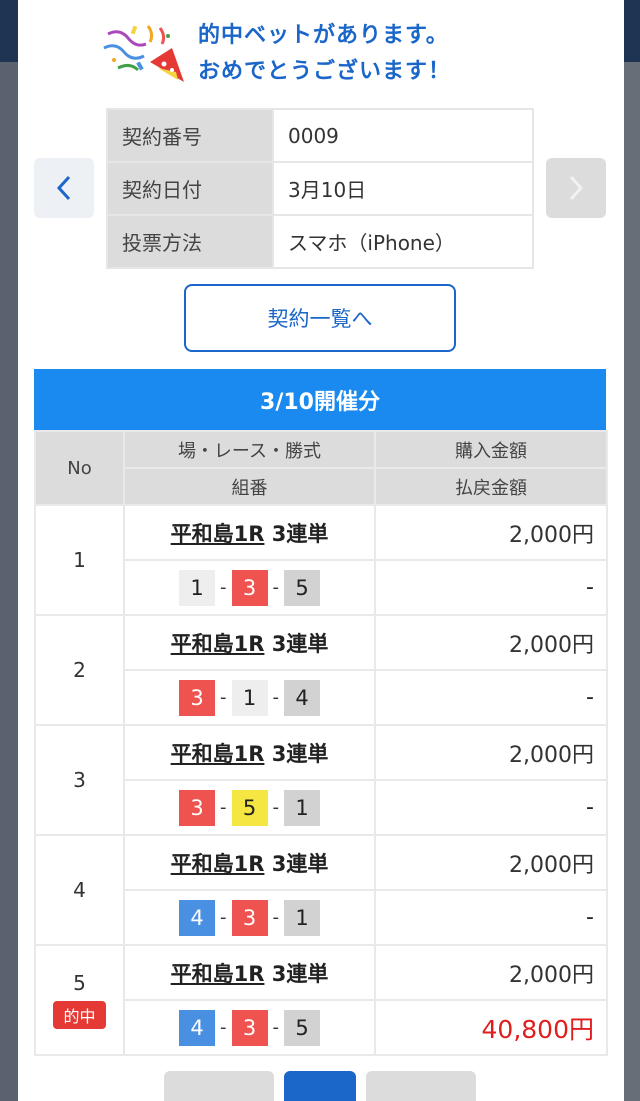 The width and height of the screenshot is (640, 1101). I want to click on combination: 1-3-5, so click(249, 587).